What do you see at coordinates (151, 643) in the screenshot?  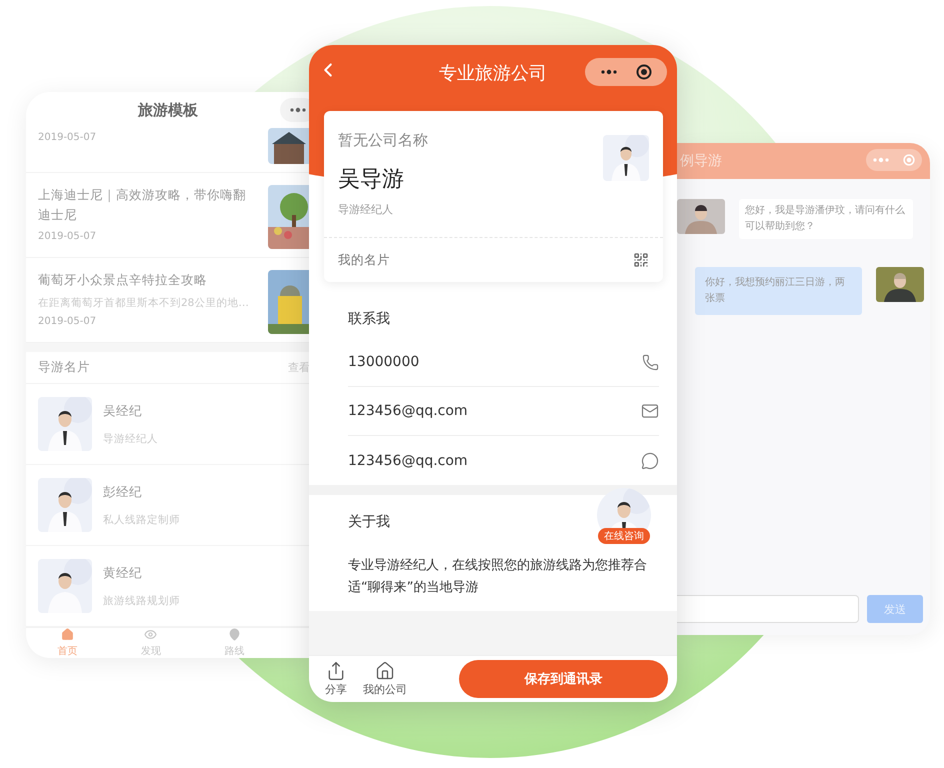 I see `tab: 发现` at bounding box center [151, 643].